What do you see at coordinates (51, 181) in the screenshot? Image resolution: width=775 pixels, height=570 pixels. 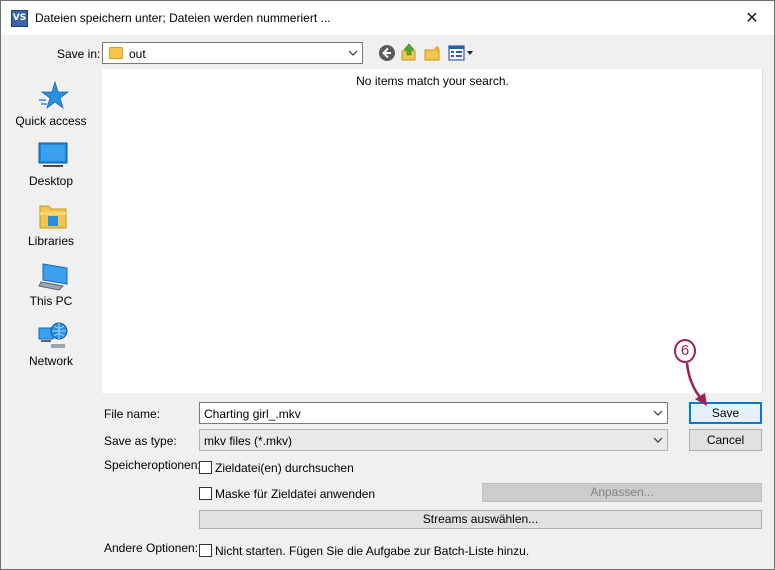 I see `place-label: Desktop` at bounding box center [51, 181].